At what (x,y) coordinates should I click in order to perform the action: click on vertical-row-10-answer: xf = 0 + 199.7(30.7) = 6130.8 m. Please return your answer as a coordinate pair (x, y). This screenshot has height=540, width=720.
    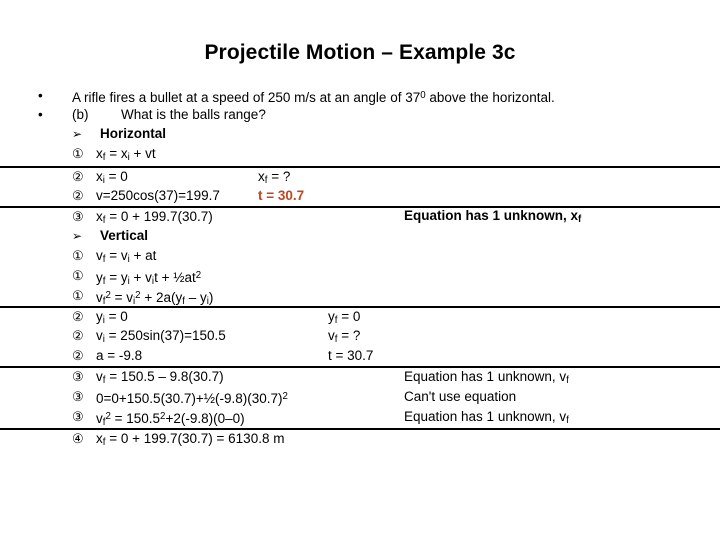
    Looking at the image, I should click on (190, 440).